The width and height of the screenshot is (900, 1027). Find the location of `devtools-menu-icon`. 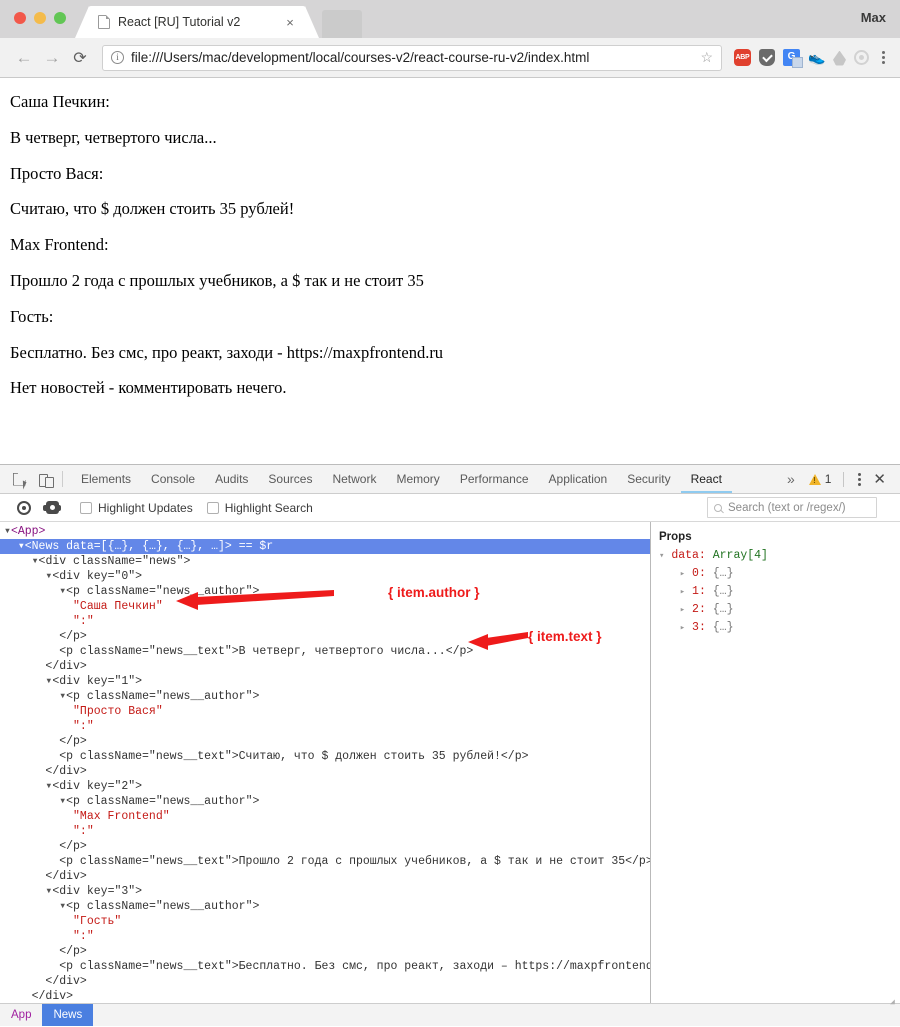

devtools-menu-icon is located at coordinates (859, 479).